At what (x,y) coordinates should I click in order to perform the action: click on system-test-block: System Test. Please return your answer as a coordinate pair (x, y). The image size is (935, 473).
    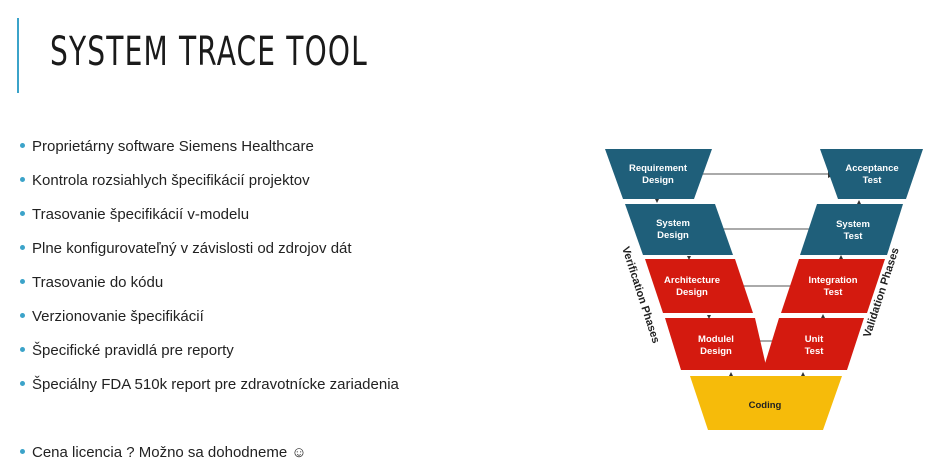
    Looking at the image, I should click on (851, 229).